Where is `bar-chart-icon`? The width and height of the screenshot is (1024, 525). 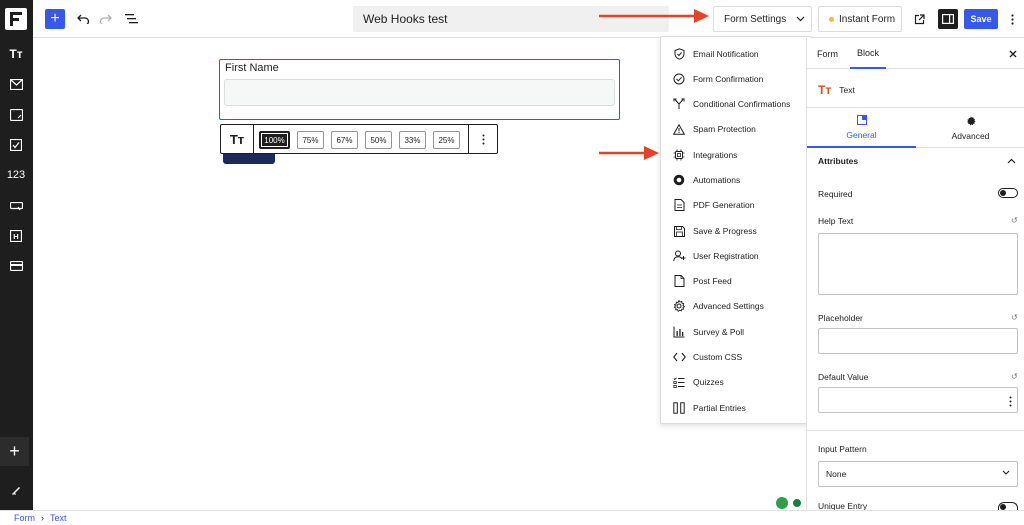
bar-chart-icon is located at coordinates (679, 332).